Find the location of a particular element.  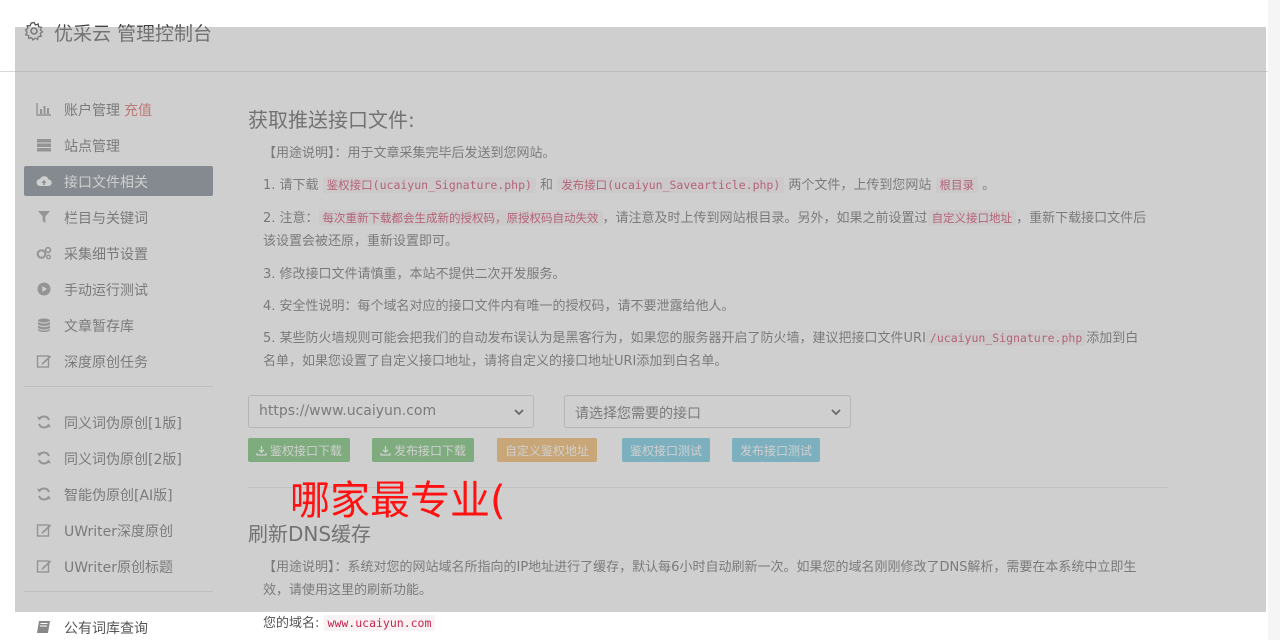

window-scrollbar is located at coordinates (1274, 320).